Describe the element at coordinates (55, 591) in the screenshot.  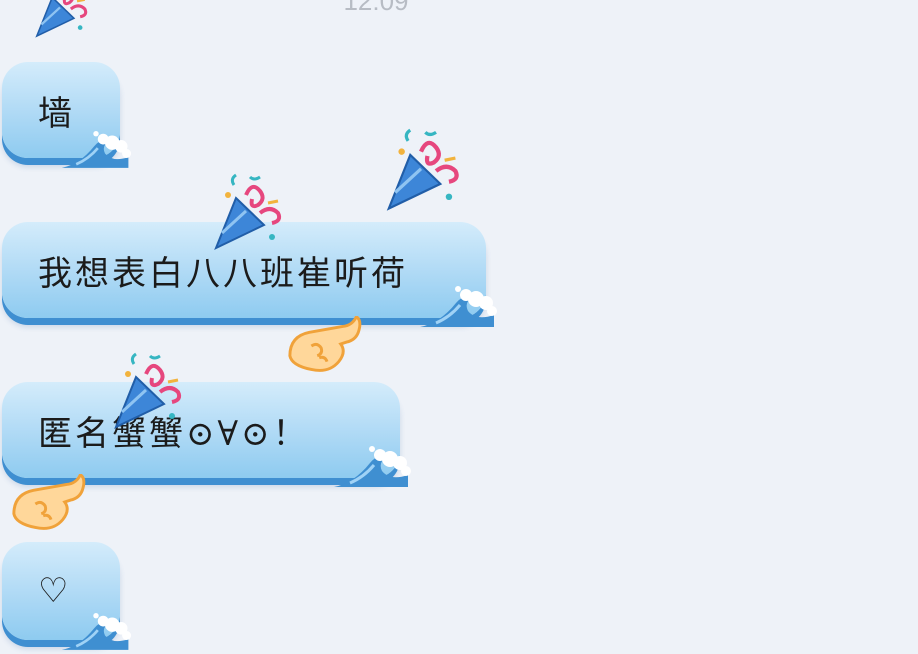
I see `message-text: ♡` at that location.